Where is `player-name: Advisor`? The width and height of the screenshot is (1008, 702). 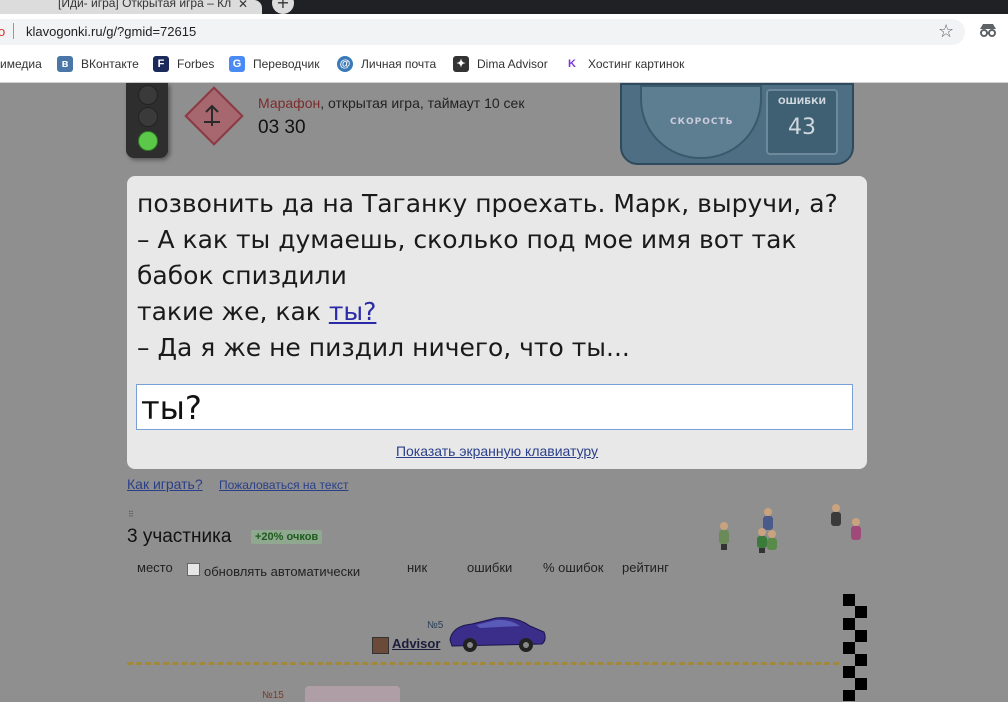 player-name: Advisor is located at coordinates (416, 643).